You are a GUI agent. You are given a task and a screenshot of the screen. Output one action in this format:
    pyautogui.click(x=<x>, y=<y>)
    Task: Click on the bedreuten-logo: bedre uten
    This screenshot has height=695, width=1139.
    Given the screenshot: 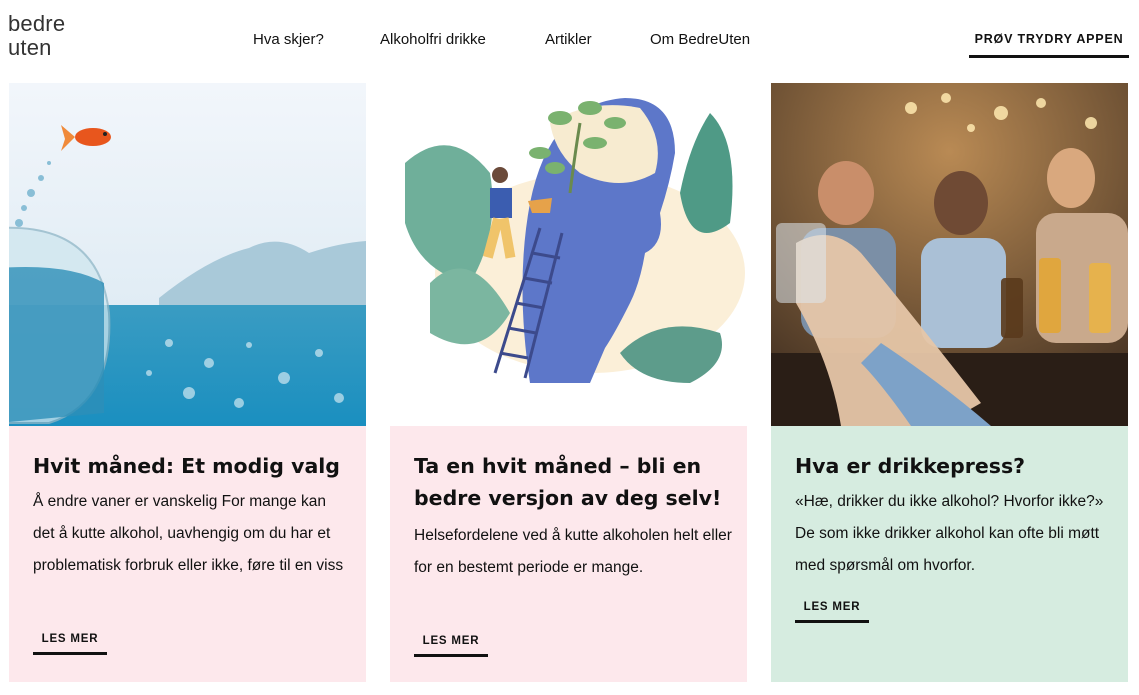 What is the action you would take?
    pyautogui.click(x=43, y=41)
    